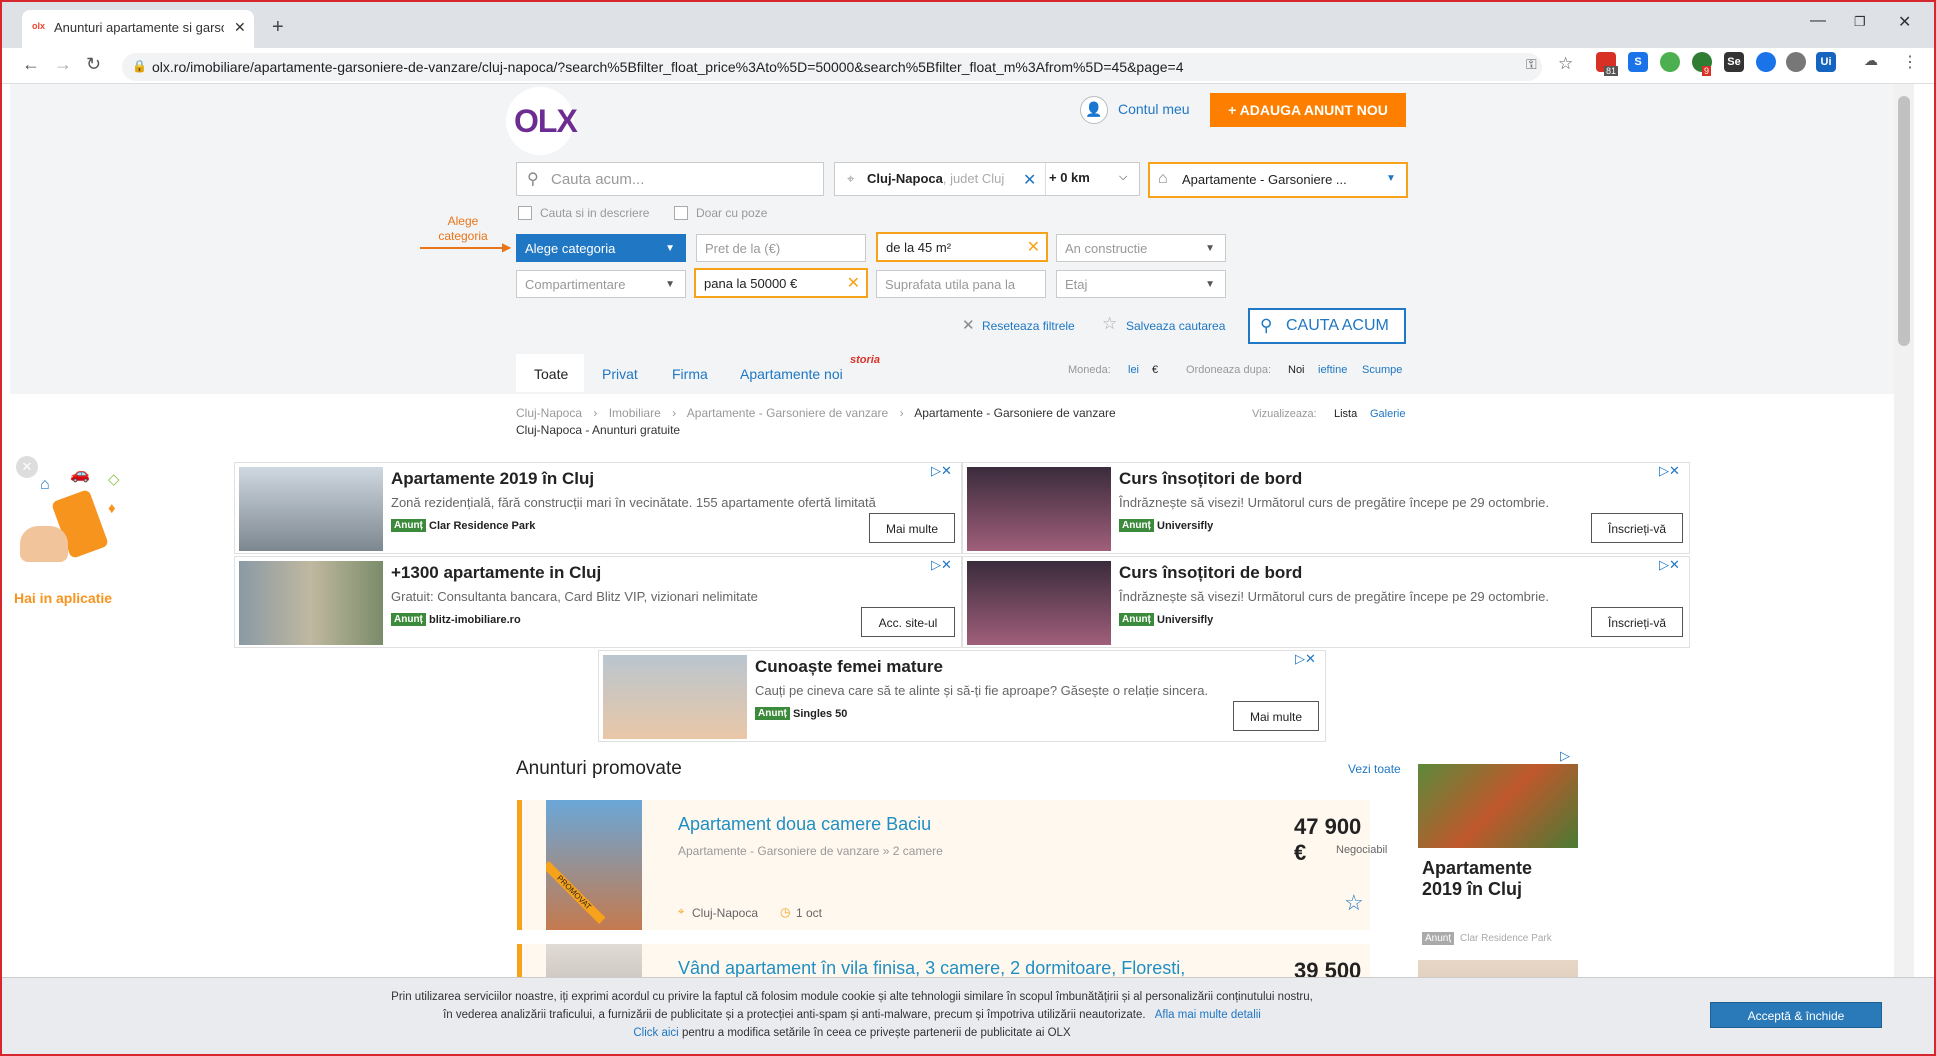 This screenshot has width=1936, height=1056. What do you see at coordinates (1284, 414) in the screenshot?
I see `view-label: Vizualizeaza:` at bounding box center [1284, 414].